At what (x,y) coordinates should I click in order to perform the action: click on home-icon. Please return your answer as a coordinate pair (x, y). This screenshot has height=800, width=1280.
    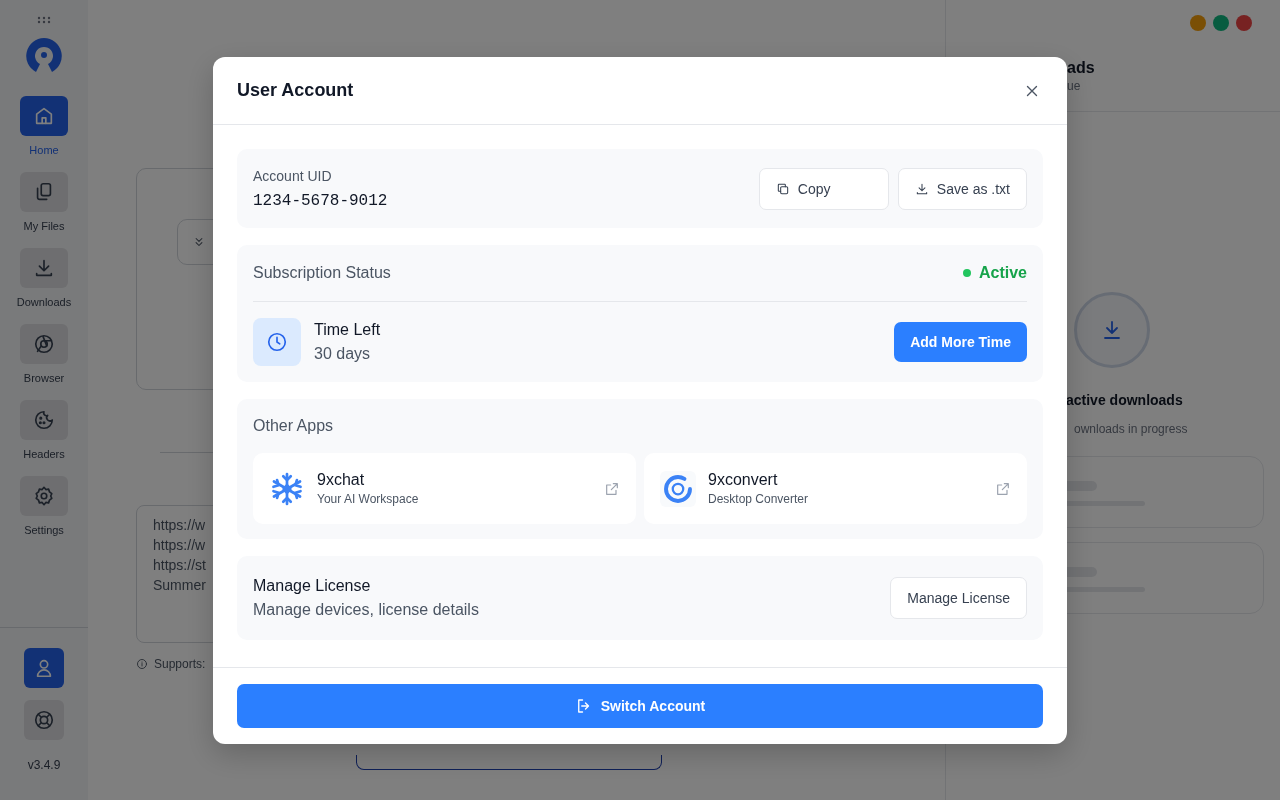
    Looking at the image, I should click on (44, 116).